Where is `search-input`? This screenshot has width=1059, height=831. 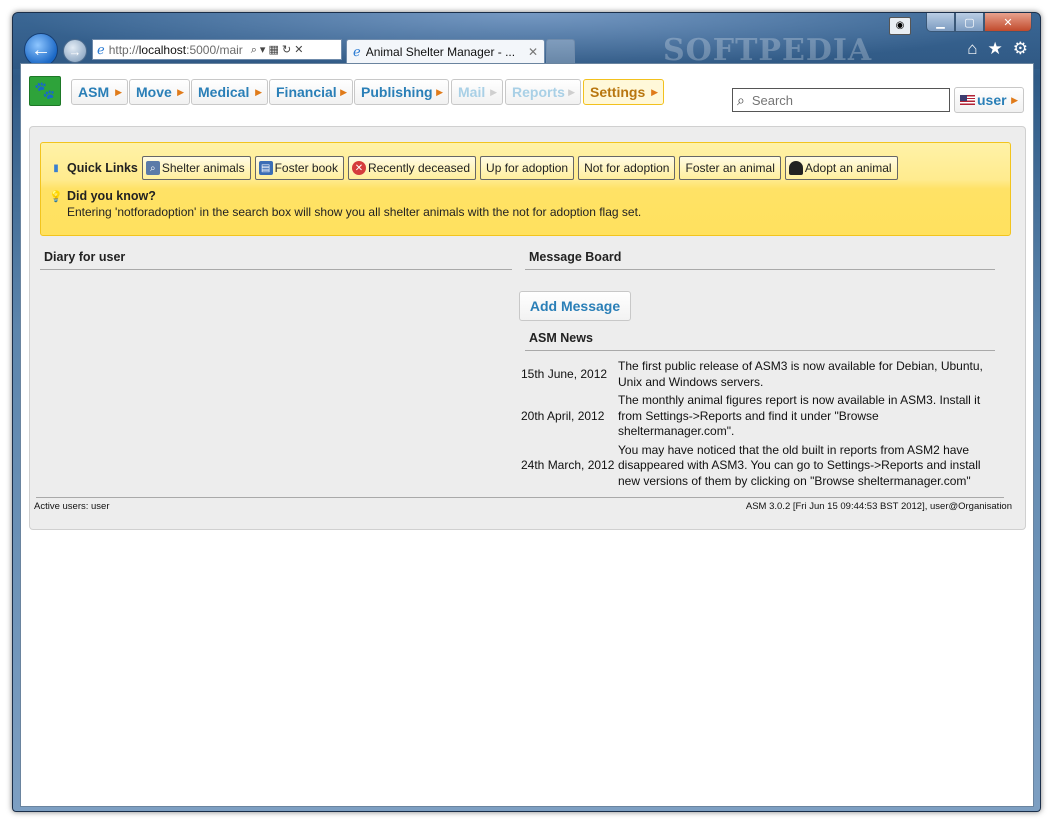 search-input is located at coordinates (841, 100).